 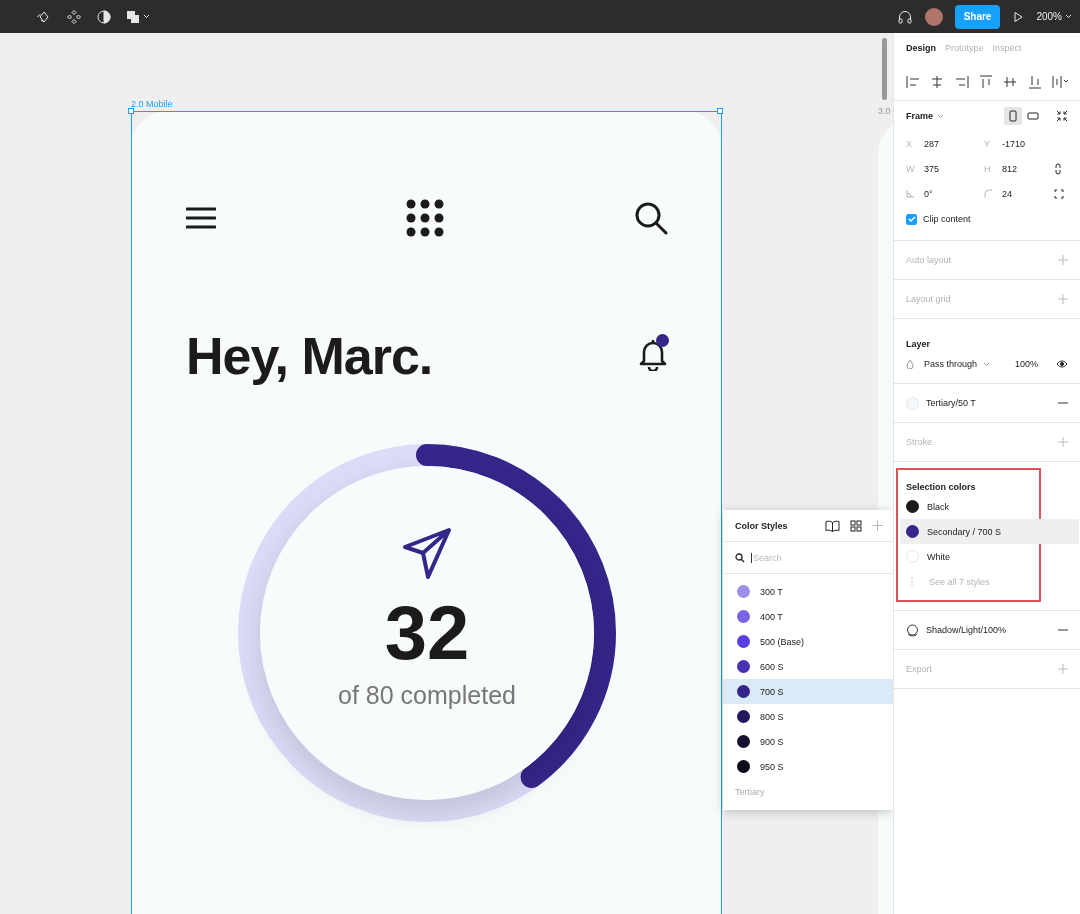 I want to click on style-name: 950 S, so click(x=772, y=766).